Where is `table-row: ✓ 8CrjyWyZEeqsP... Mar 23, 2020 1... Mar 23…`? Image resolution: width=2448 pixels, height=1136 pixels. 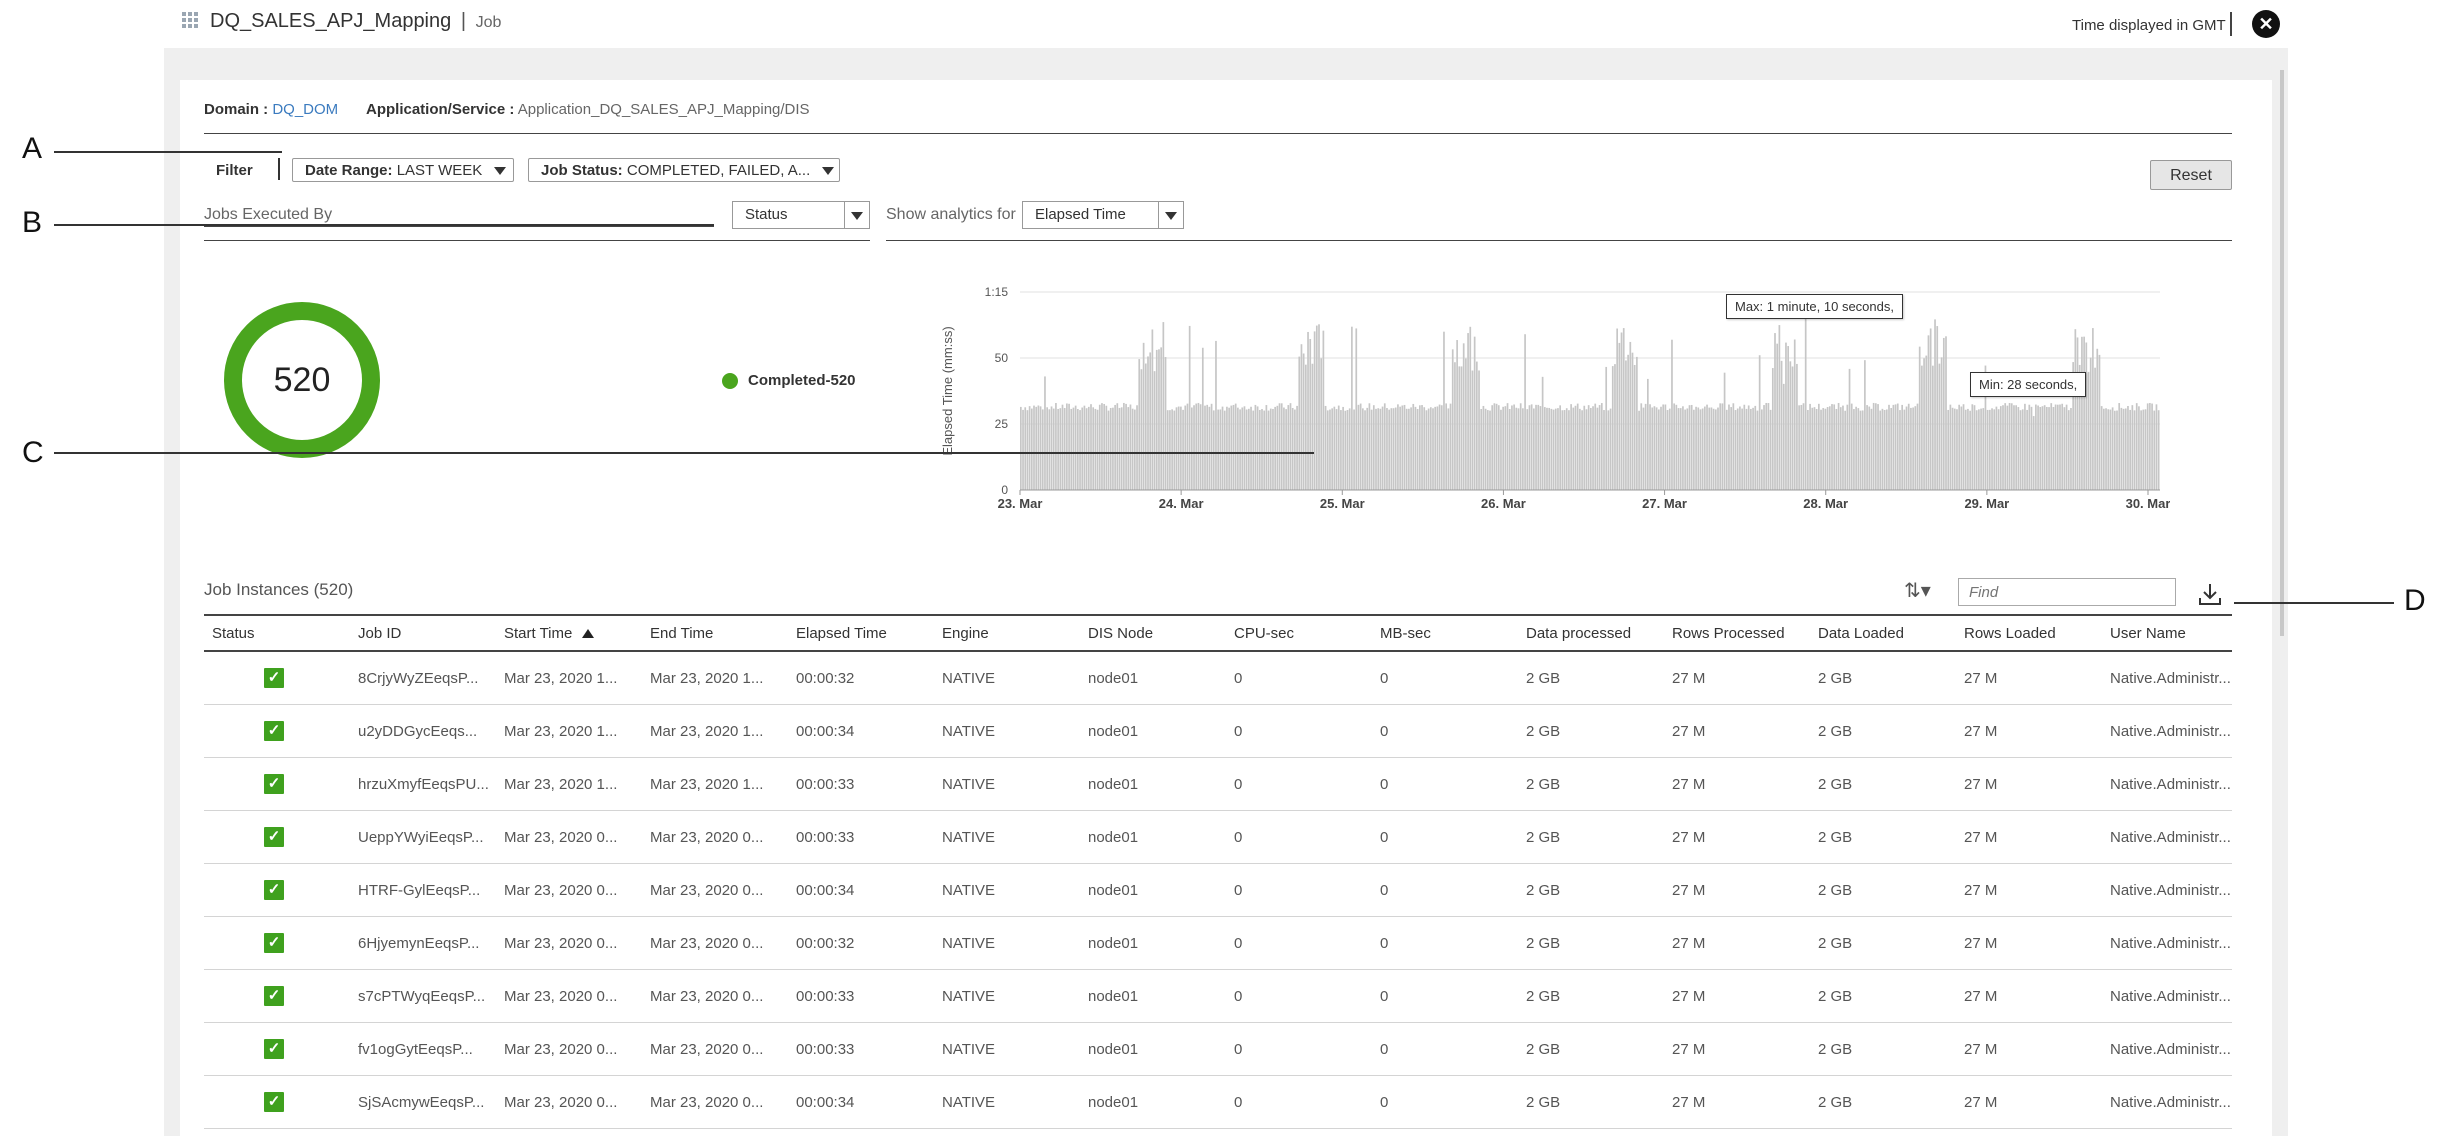
table-row: ✓ 8CrjyWyZEeqsP... Mar 23, 2020 1... Mar 23… is located at coordinates (1218, 678).